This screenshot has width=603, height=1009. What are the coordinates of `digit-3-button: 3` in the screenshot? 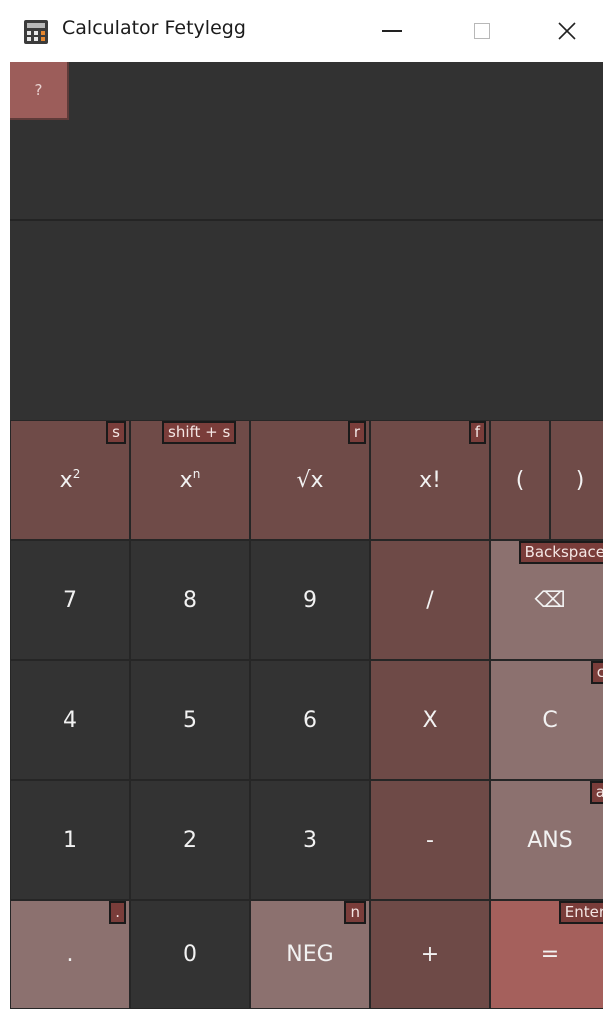 It's located at (310, 840).